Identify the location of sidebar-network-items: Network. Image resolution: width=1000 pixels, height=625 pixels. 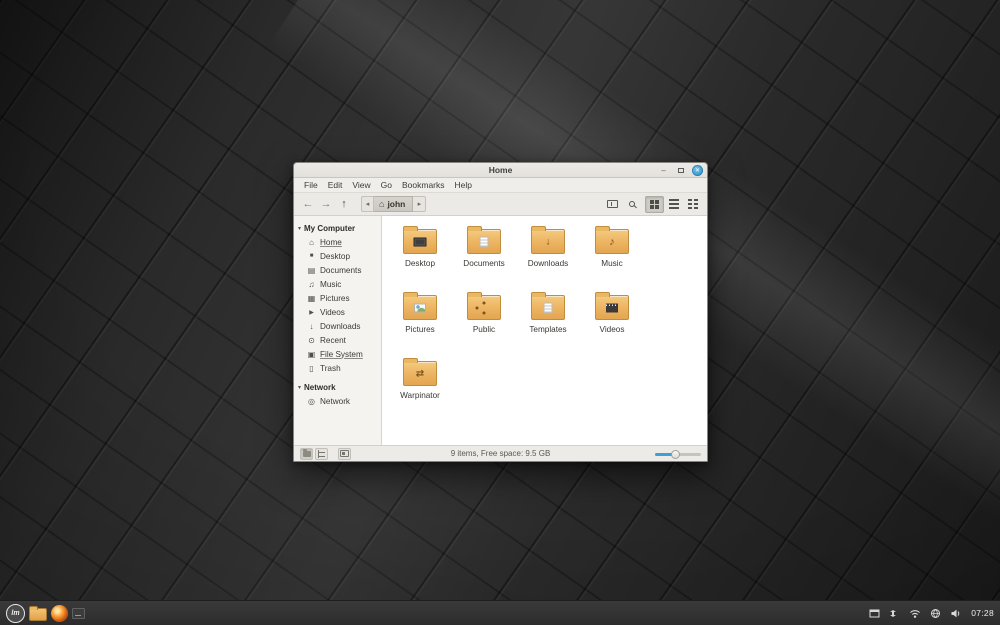
(337, 401).